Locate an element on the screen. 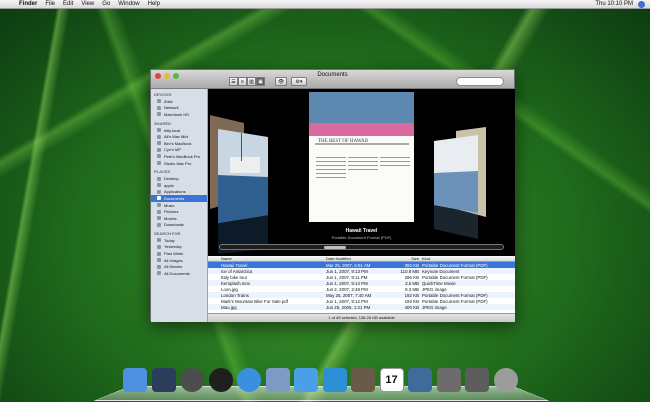  sidebar-item-movies: Movies is located at coordinates (179, 218).